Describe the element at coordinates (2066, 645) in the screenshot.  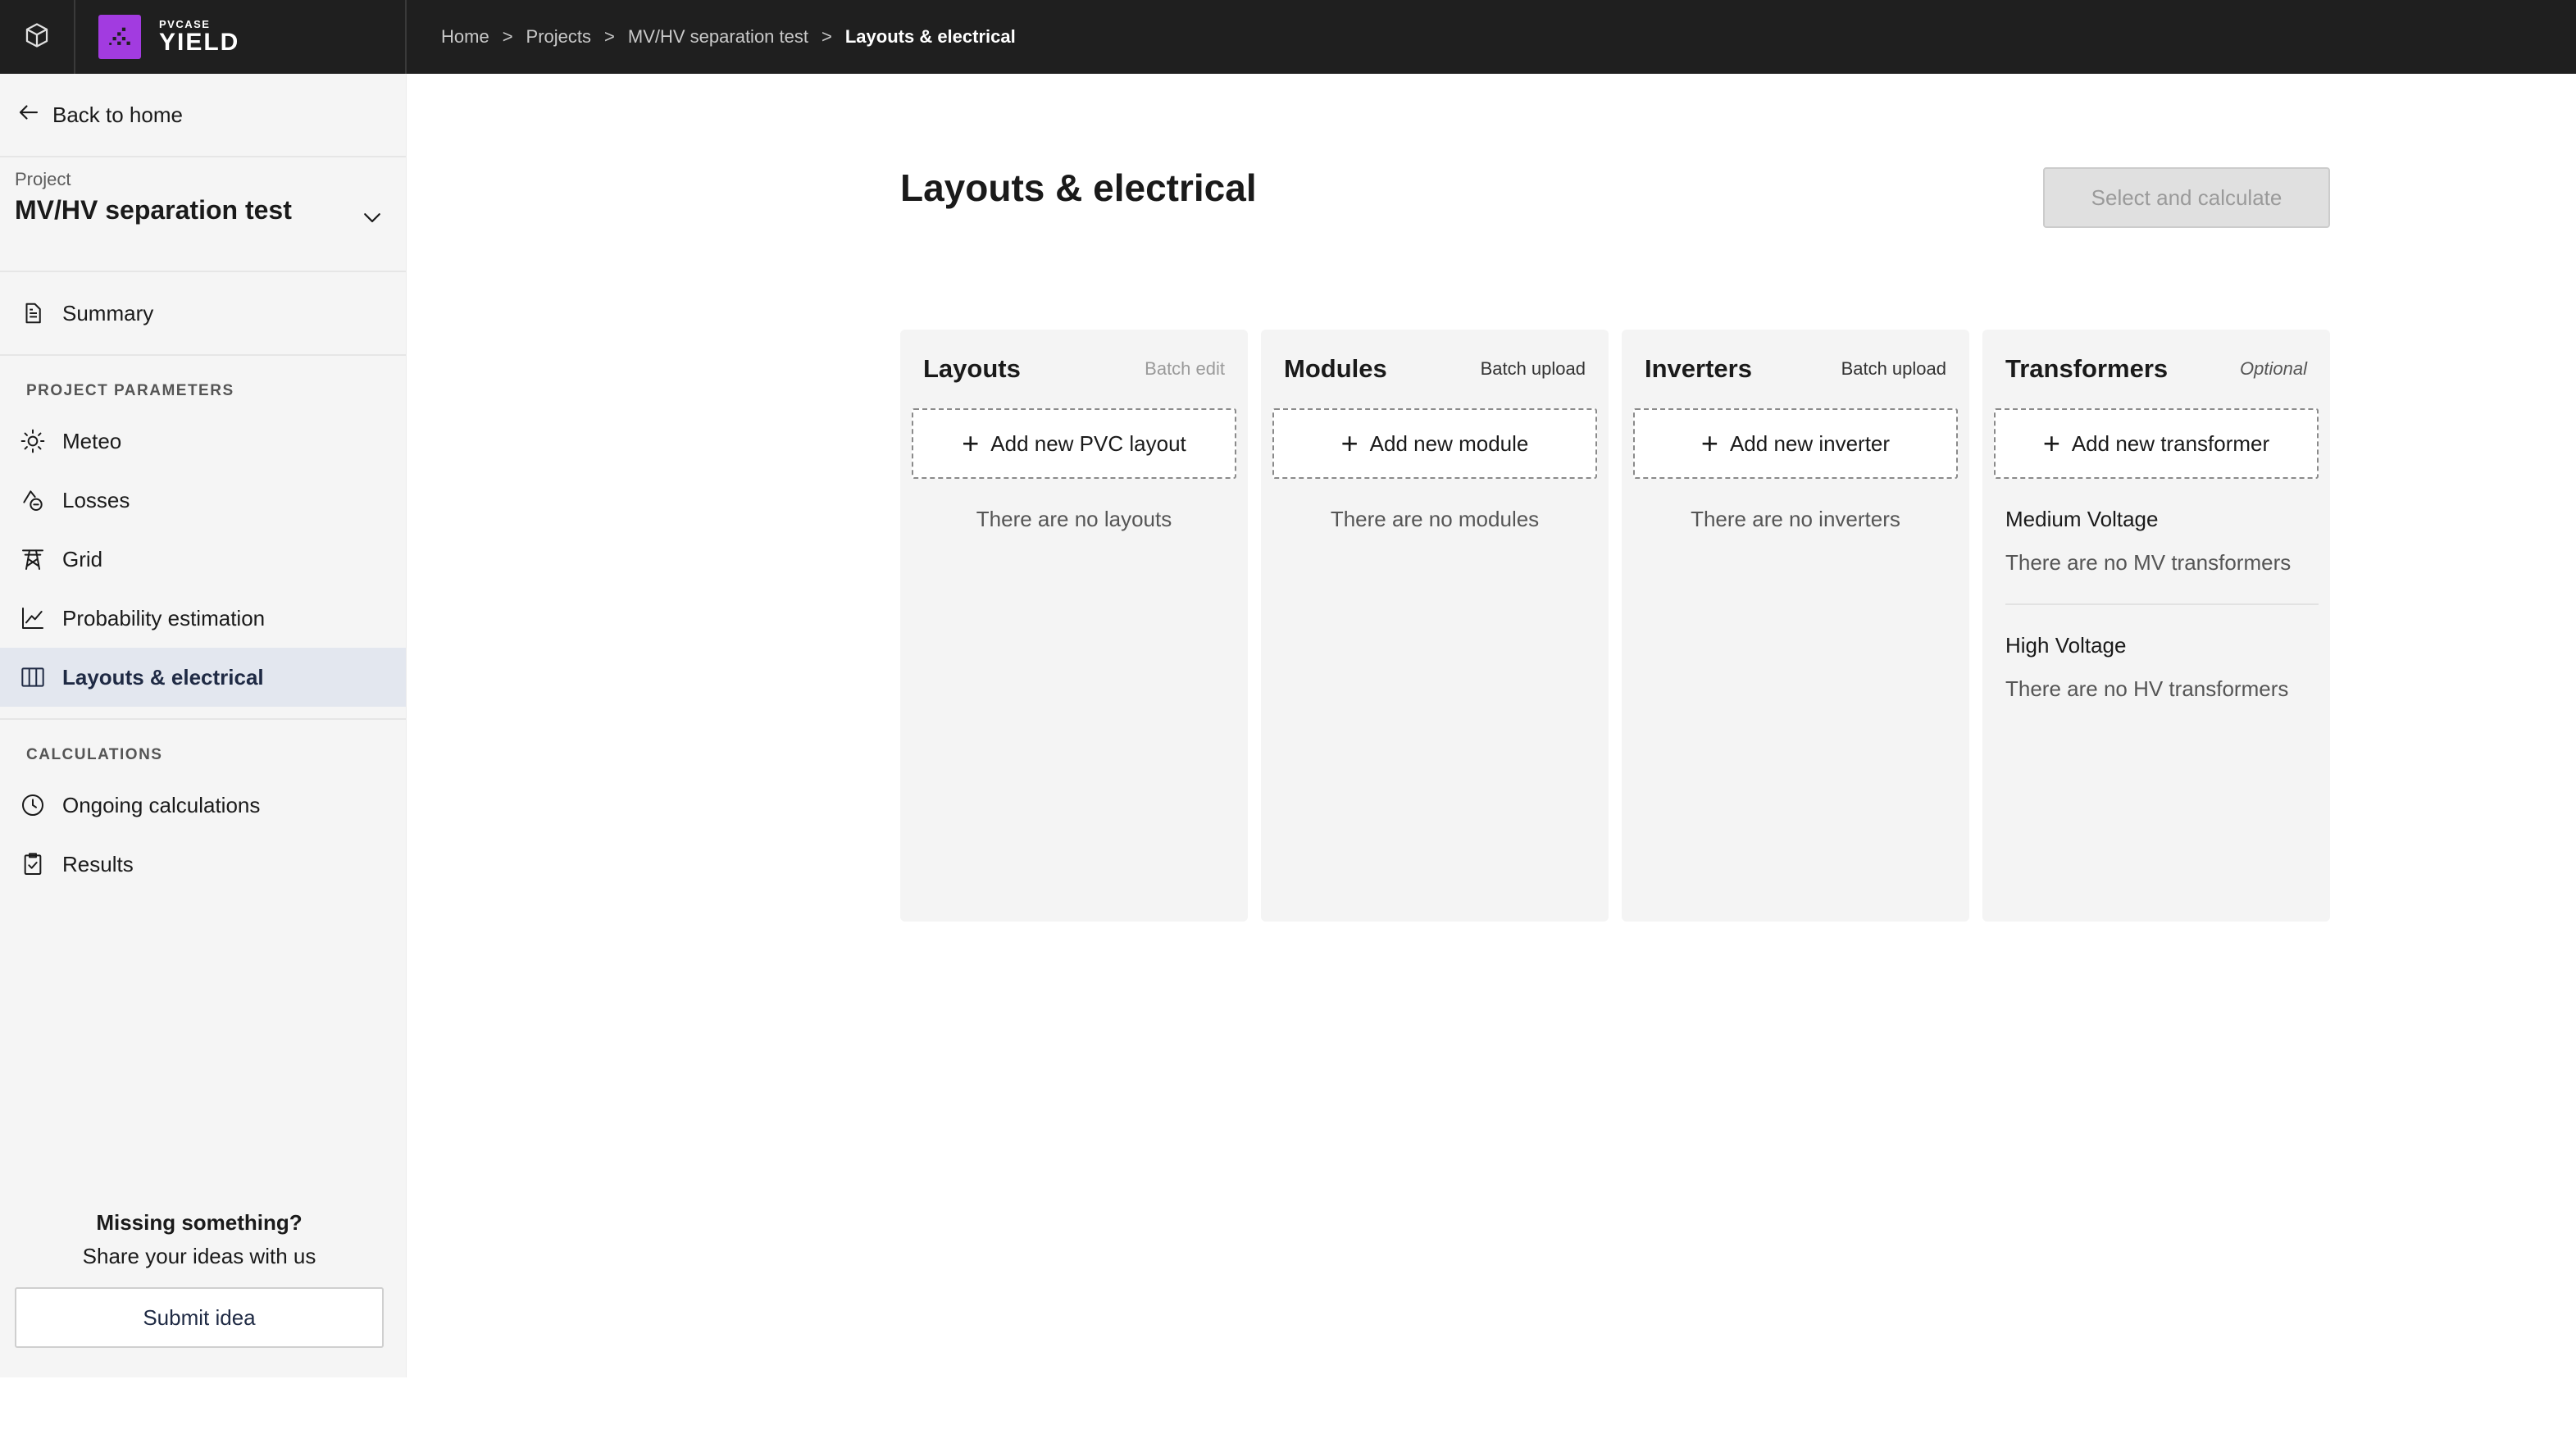
I see `high-voltage-heading: High Voltage` at that location.